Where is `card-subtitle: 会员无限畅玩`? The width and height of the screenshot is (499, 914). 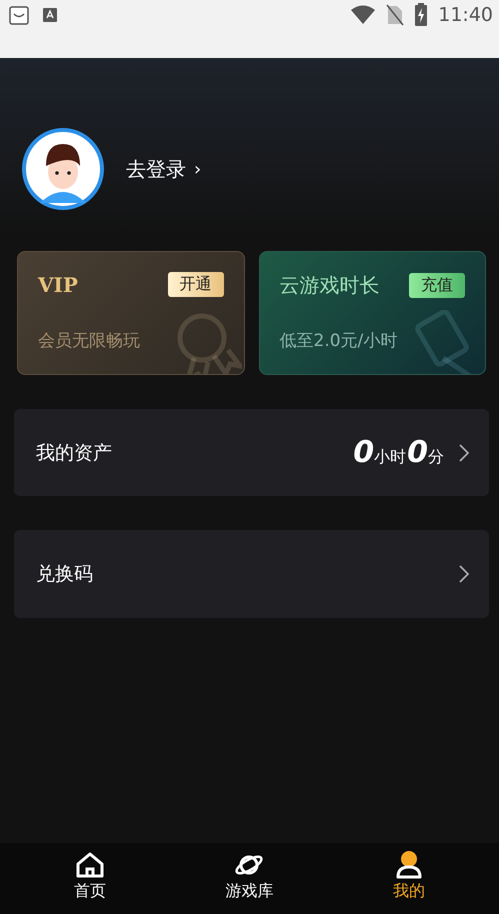 card-subtitle: 会员无限畅玩 is located at coordinates (89, 341).